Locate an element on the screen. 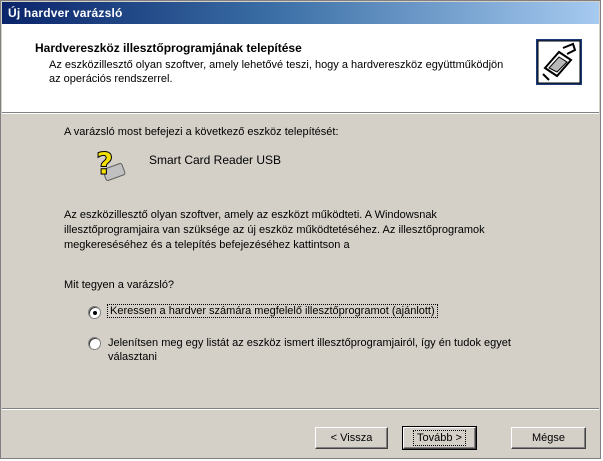 This screenshot has width=603, height=461. next-button: Tovább > is located at coordinates (439, 438).